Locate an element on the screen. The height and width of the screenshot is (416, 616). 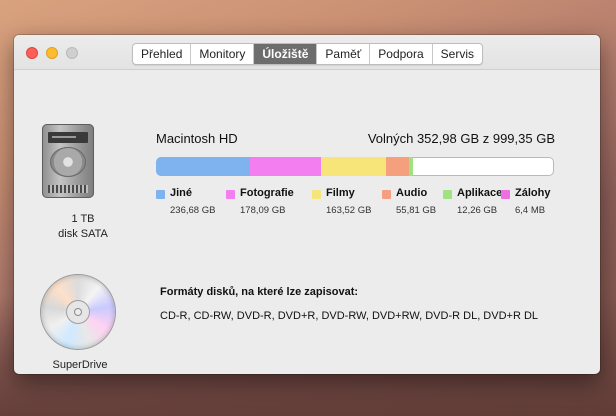
legend-name: Zálohy is located at coordinates (533, 193).